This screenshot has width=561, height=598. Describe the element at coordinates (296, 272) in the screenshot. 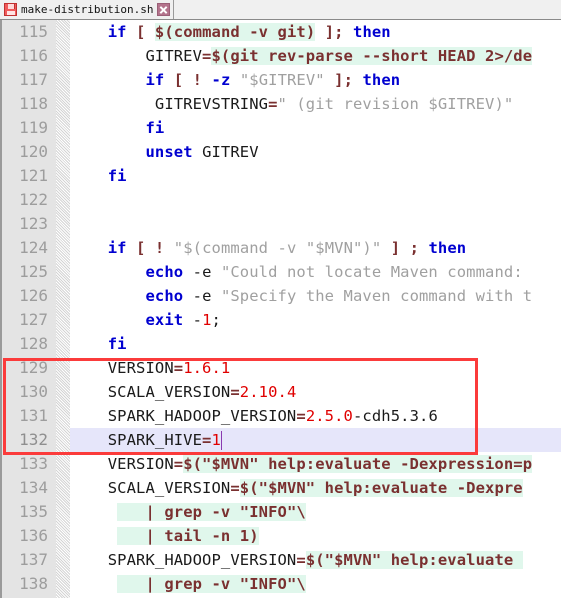

I see `line-content: echo -e "Could not locate Maven command:` at that location.